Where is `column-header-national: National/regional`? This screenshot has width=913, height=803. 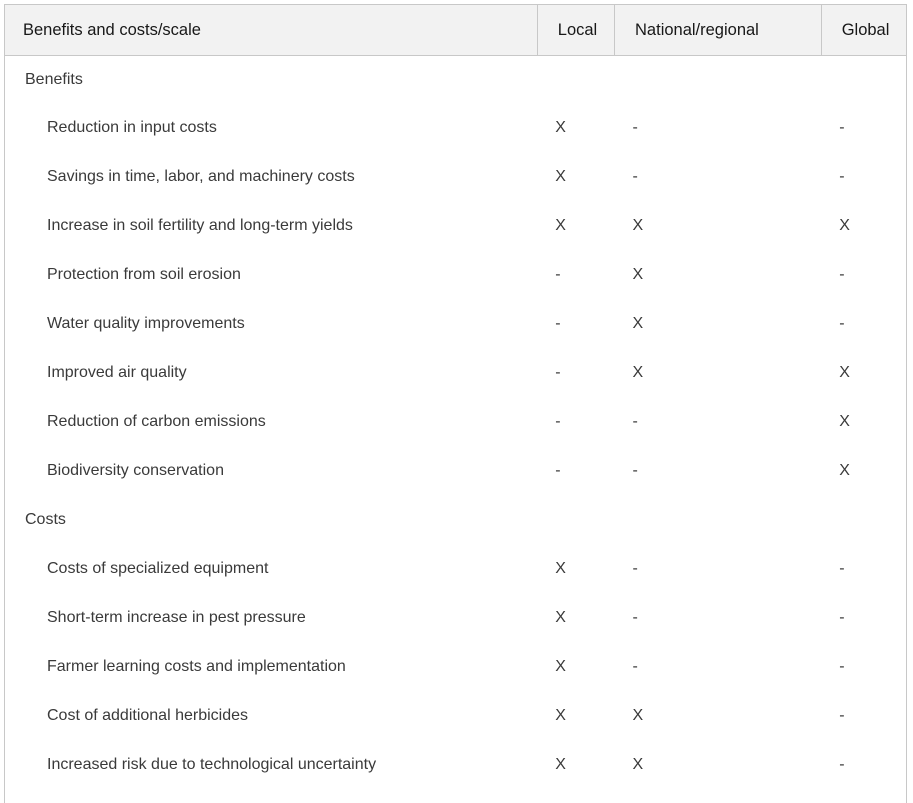 column-header-national: National/regional is located at coordinates (718, 30).